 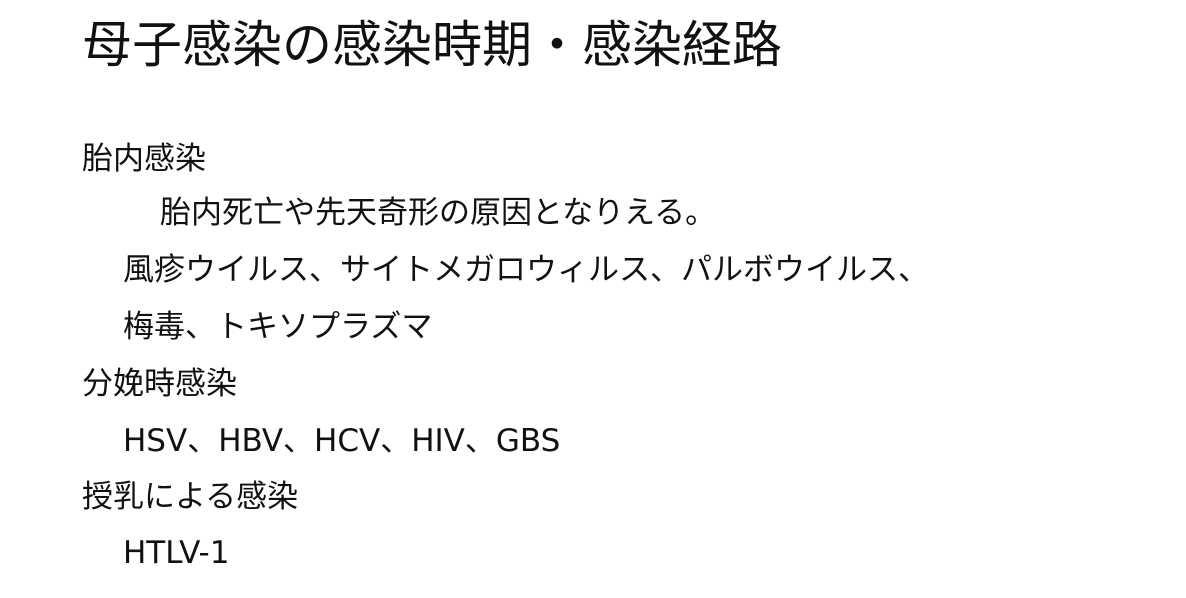 I want to click on intrauterine-pathogens-line-1: 風疹ウイルス、サイトメガロウィルス、パルボウイルス、, so click(x=526, y=270).